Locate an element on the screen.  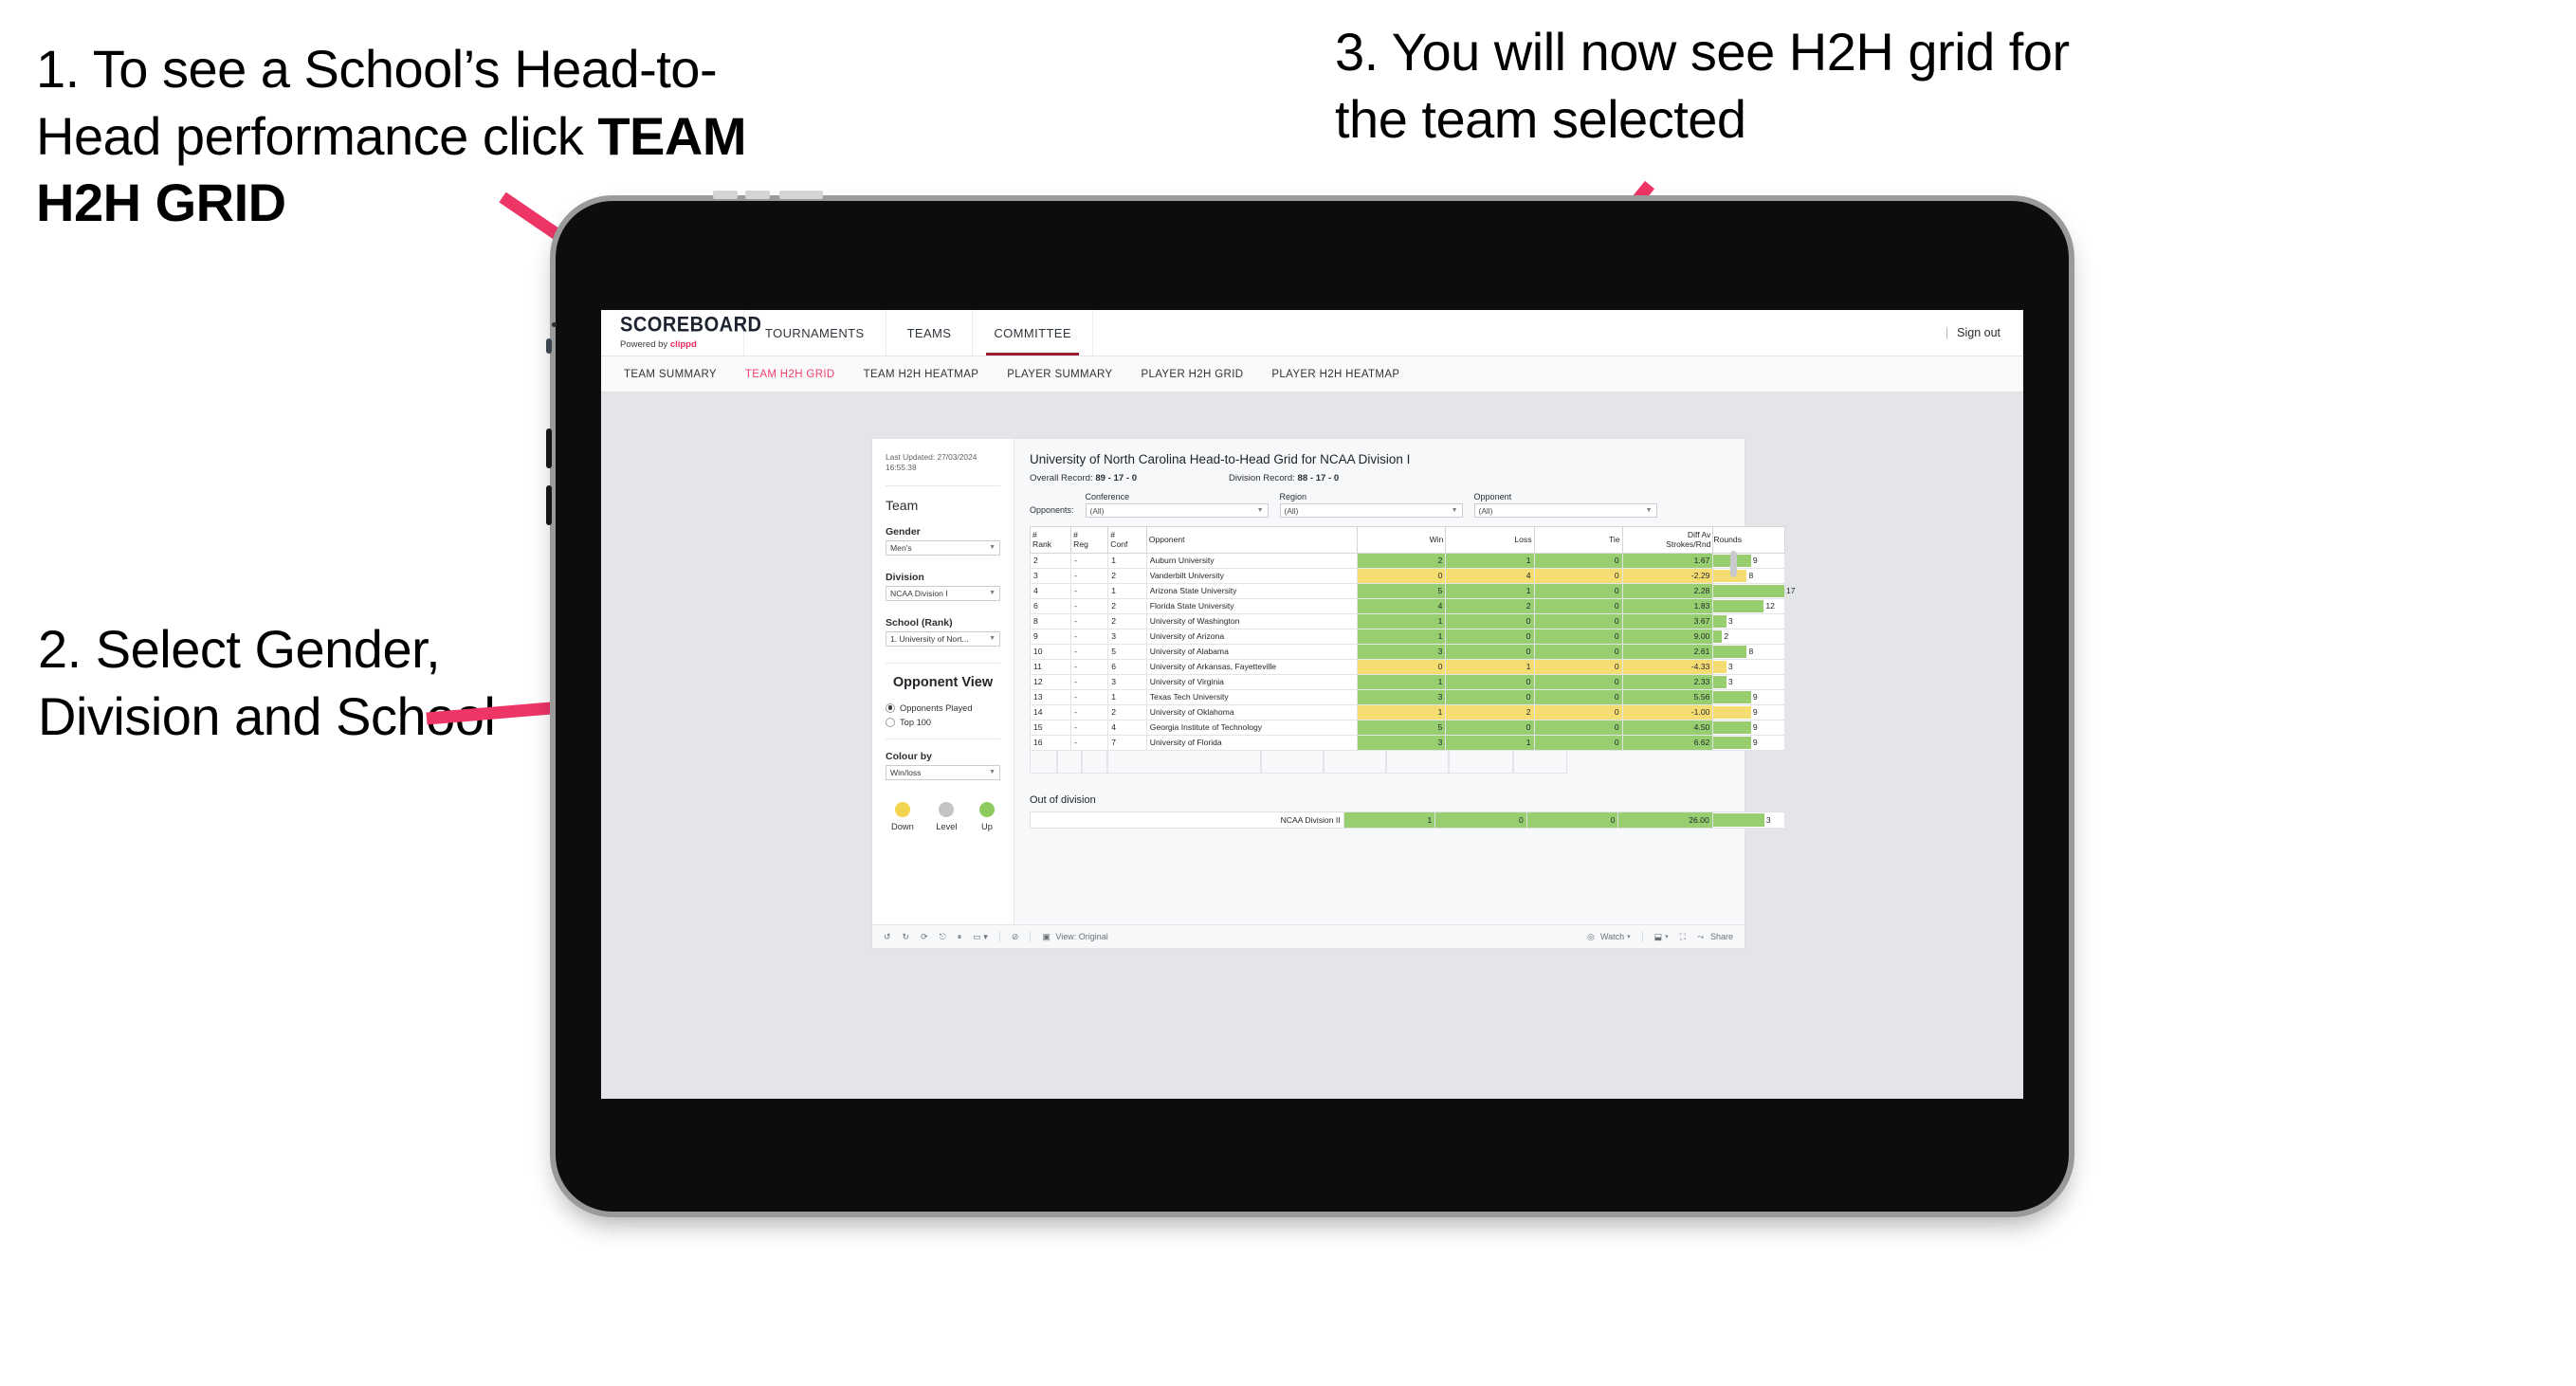
cell-rank: 10 is located at coordinates (1050, 652).